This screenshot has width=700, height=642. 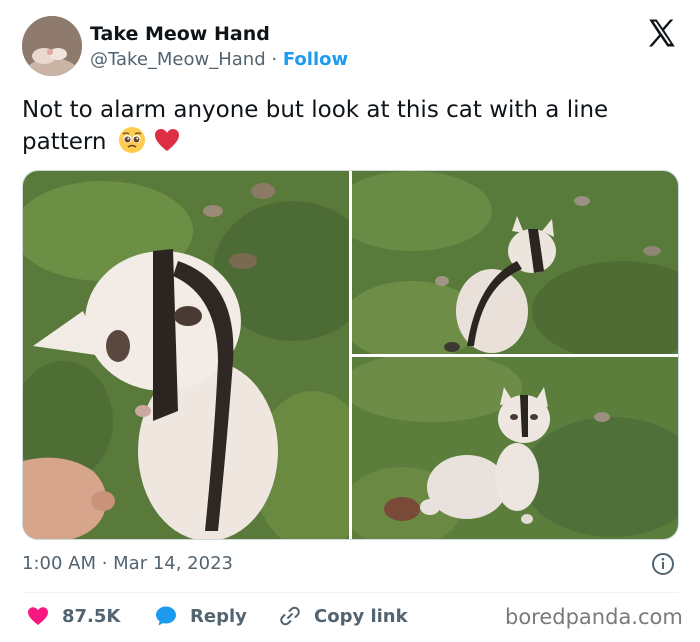 I want to click on reply-label: Reply, so click(x=218, y=616).